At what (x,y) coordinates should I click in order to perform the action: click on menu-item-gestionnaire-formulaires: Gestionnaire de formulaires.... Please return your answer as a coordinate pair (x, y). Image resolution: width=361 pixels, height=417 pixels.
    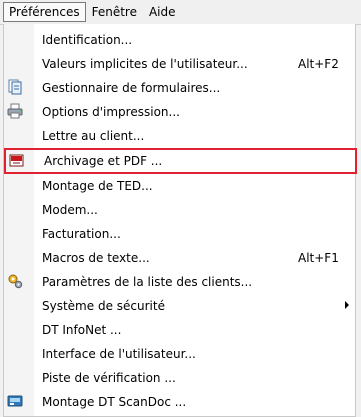
    Looking at the image, I should click on (180, 87).